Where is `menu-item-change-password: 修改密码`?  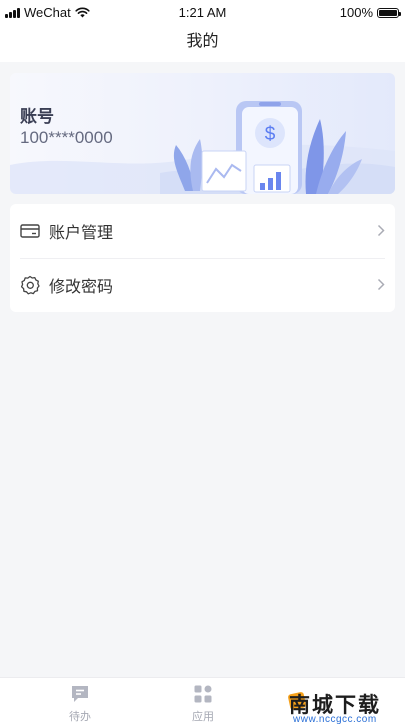
menu-item-change-password: 修改密码 is located at coordinates (202, 285).